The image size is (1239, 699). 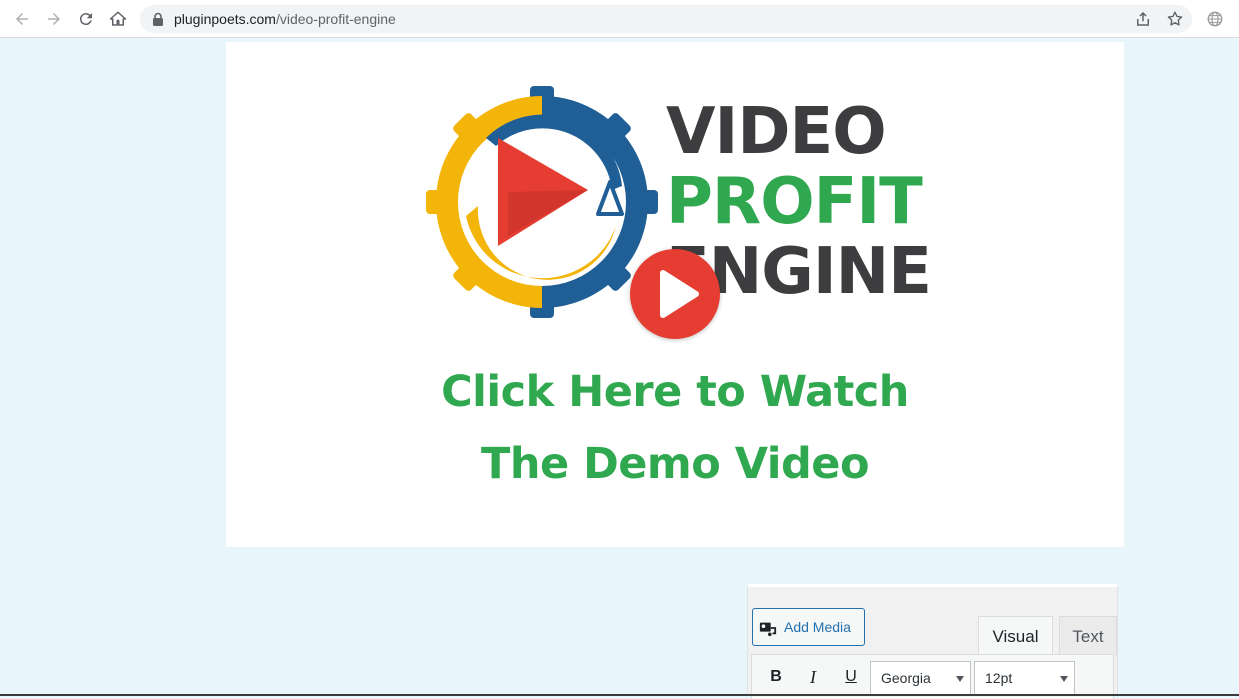 What do you see at coordinates (851, 677) in the screenshot?
I see `underline-button: U` at bounding box center [851, 677].